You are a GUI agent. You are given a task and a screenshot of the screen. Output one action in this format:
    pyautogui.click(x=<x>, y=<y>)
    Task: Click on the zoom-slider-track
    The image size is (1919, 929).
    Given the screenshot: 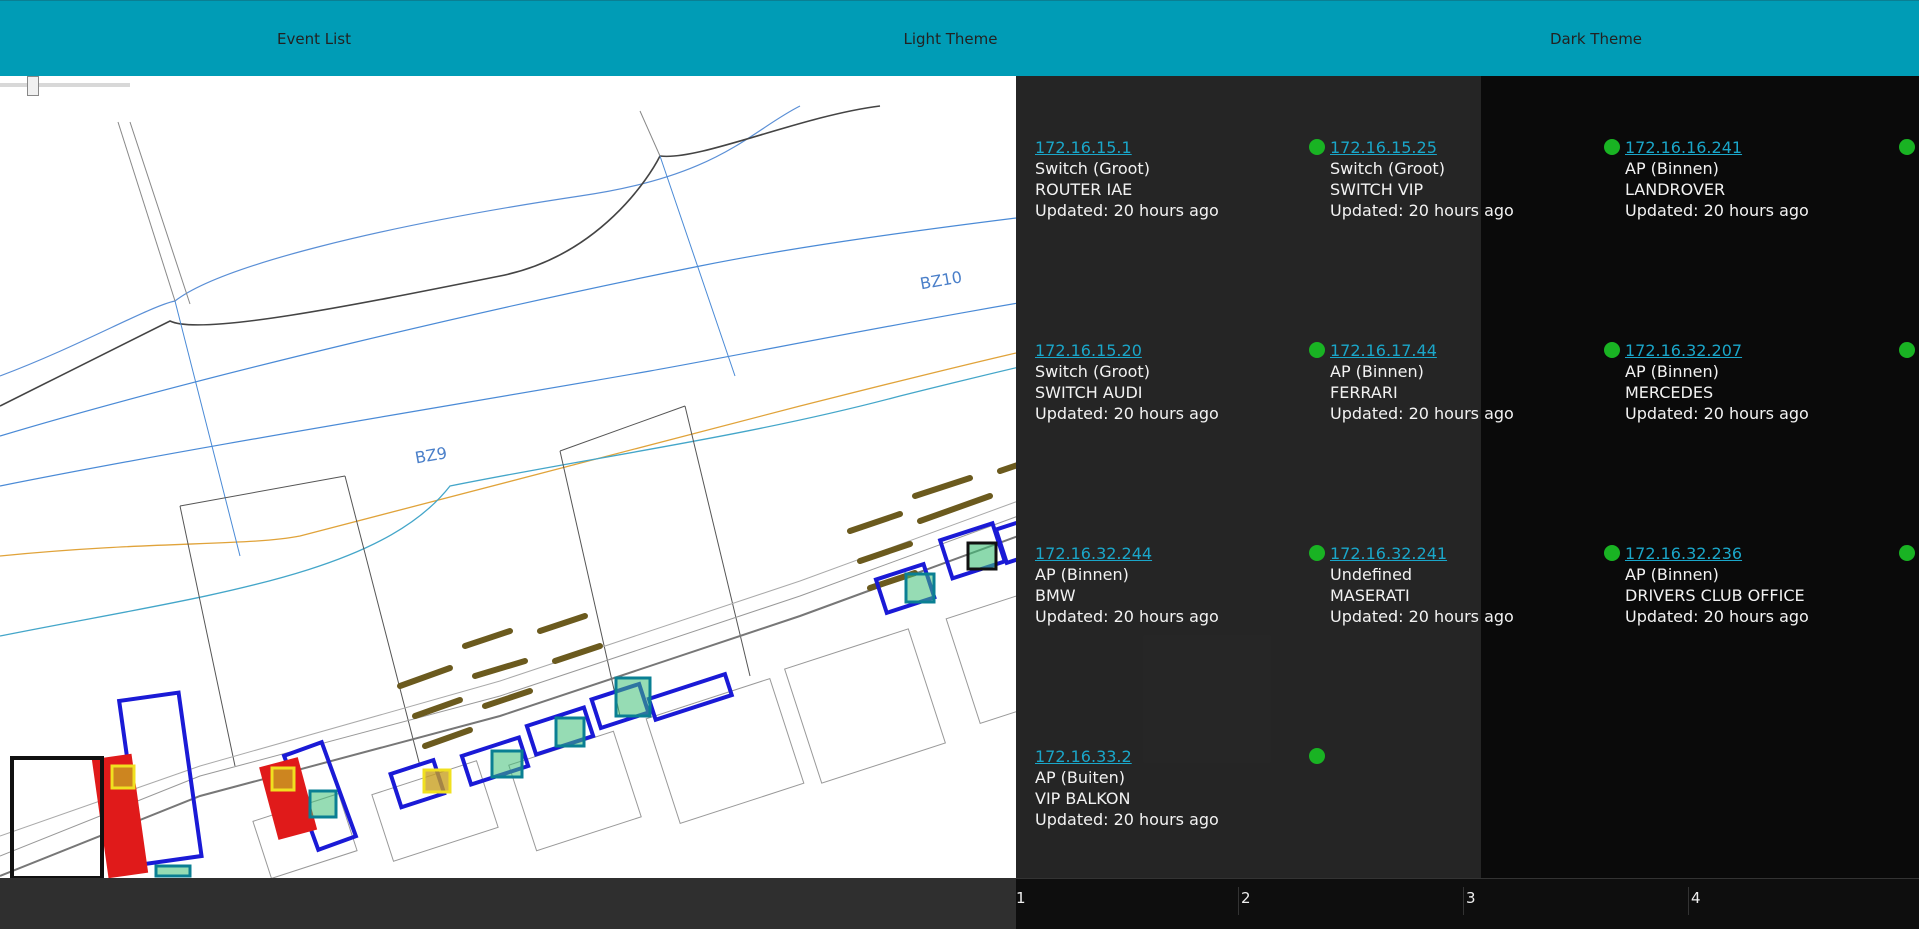 What is the action you would take?
    pyautogui.click(x=65, y=85)
    